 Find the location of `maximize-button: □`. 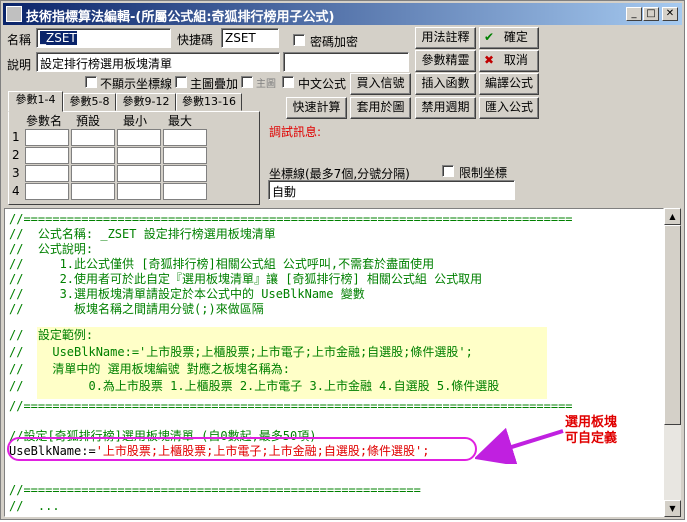

maximize-button: □ is located at coordinates (651, 14).